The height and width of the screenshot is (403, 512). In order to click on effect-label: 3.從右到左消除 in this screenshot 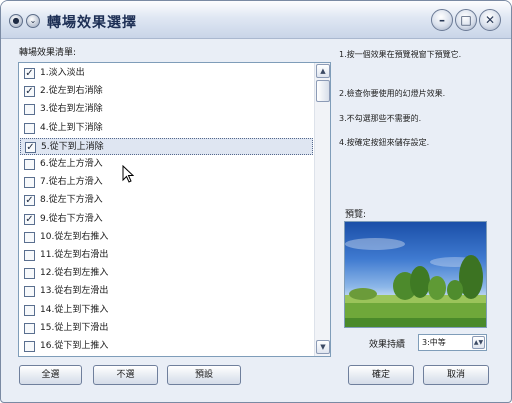, I will do `click(71, 109)`.